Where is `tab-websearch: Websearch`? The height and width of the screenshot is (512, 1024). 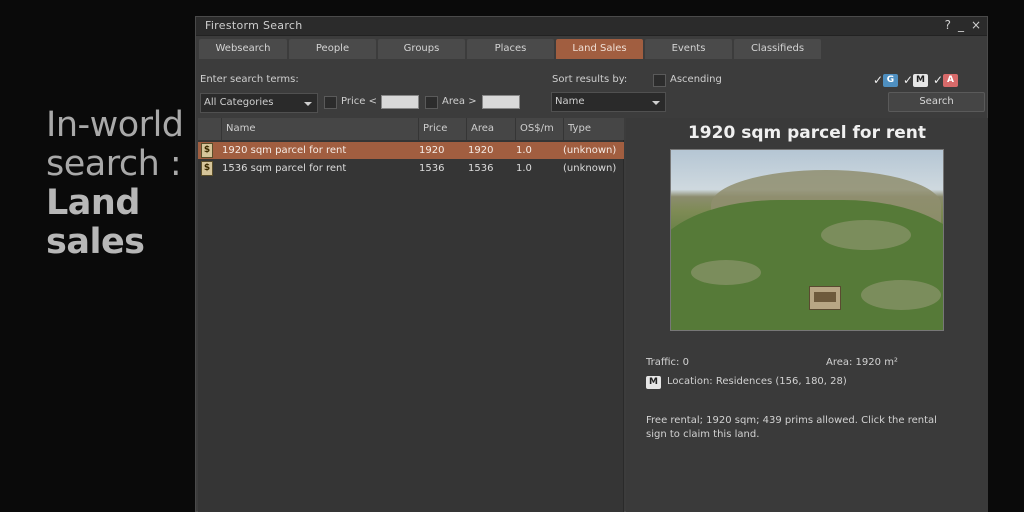
tab-websearch: Websearch is located at coordinates (243, 49).